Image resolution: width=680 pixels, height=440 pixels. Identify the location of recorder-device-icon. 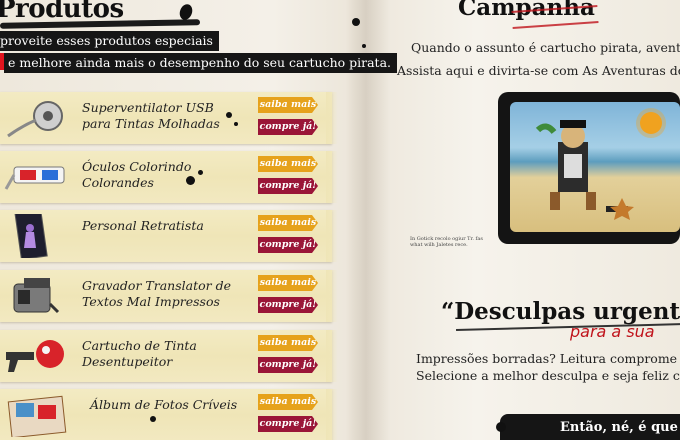
(36, 296).